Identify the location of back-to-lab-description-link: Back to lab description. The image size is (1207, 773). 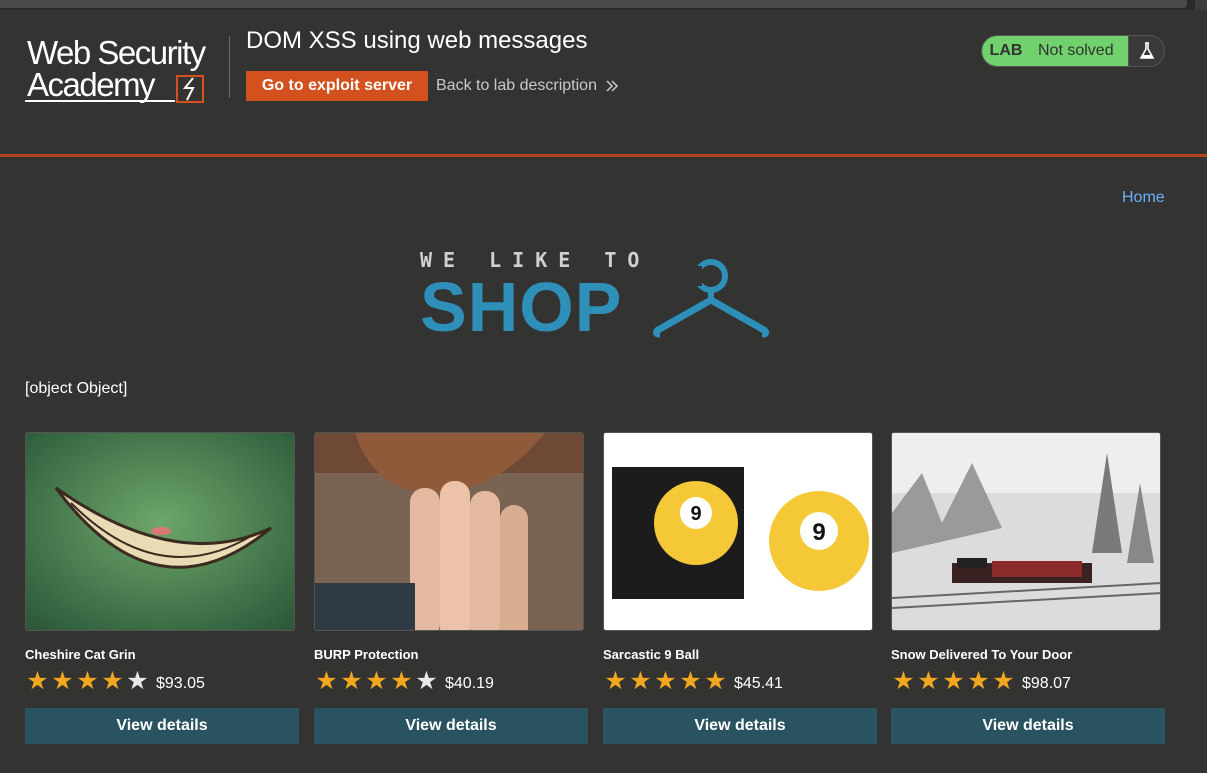
(527, 86).